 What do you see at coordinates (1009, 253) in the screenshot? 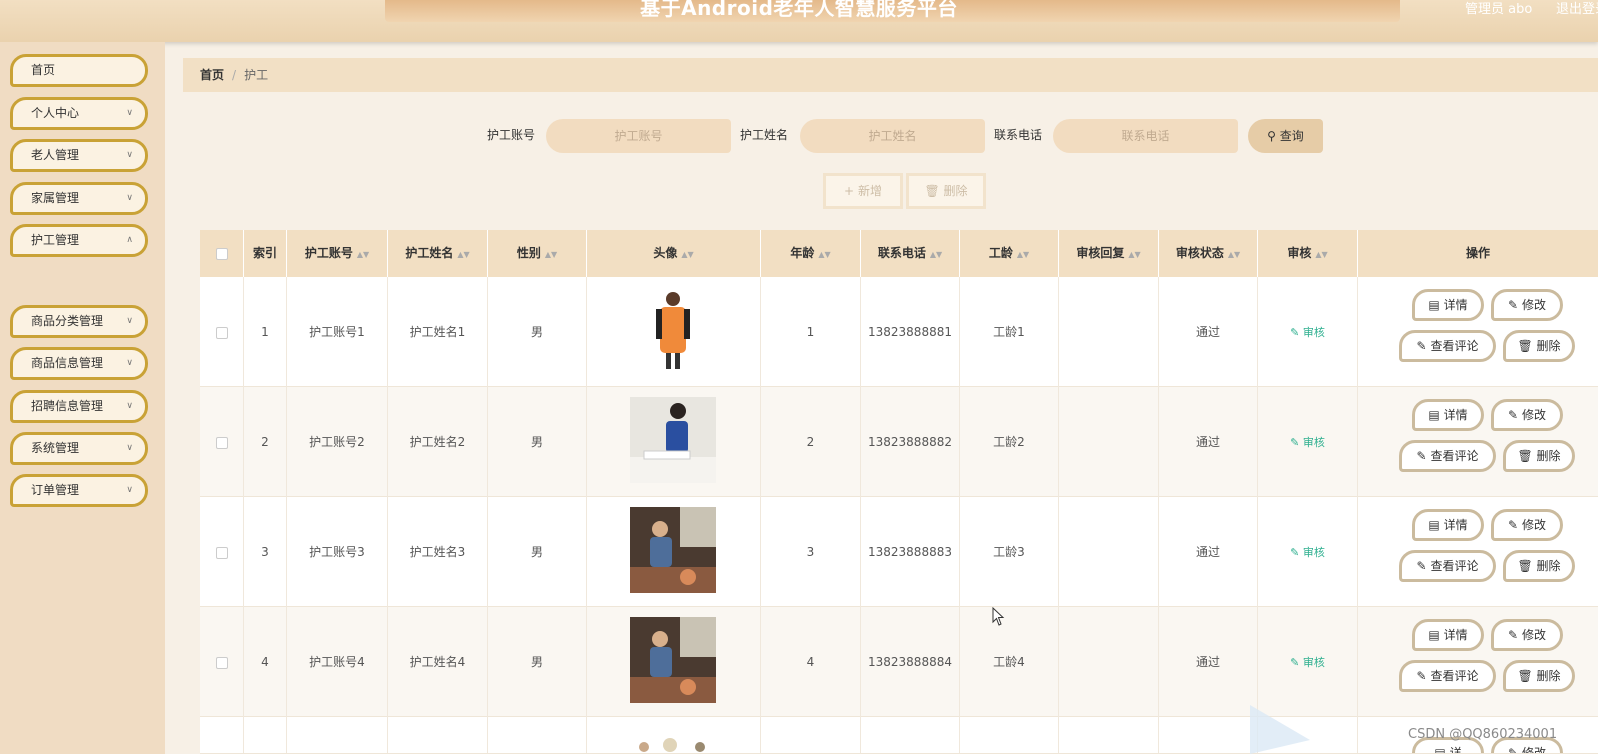
I see `column-header: 工龄 ▲▼` at bounding box center [1009, 253].